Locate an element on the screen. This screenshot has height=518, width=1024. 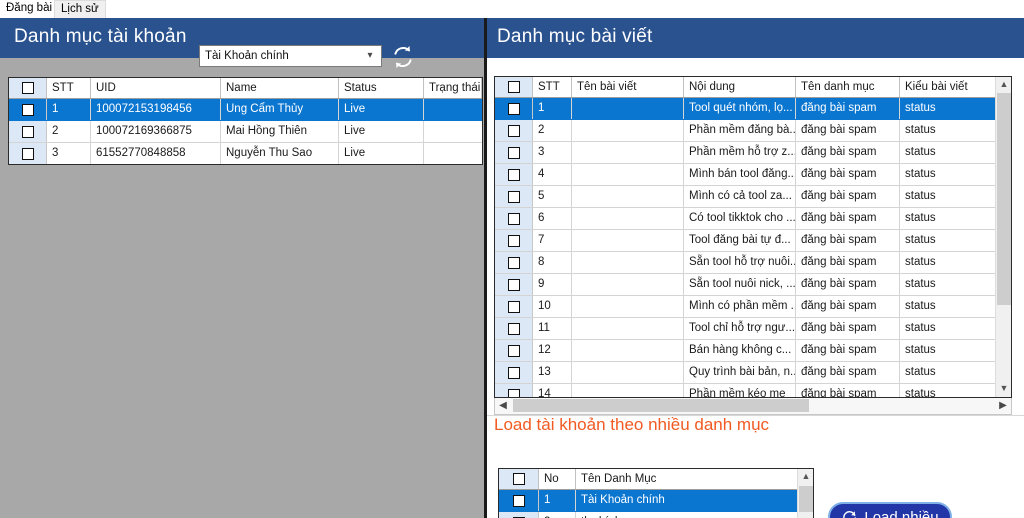
cell-stt: 5 is located at coordinates (552, 196).